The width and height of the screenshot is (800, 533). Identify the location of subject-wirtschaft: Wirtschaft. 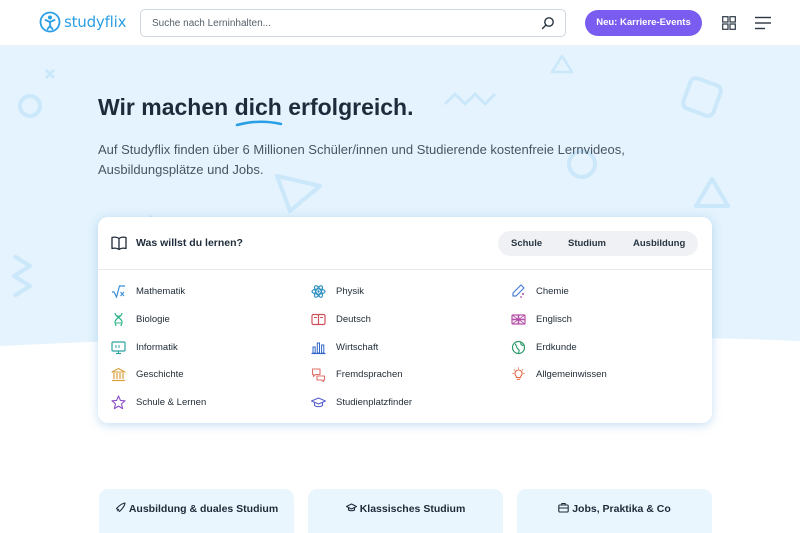
(344, 347).